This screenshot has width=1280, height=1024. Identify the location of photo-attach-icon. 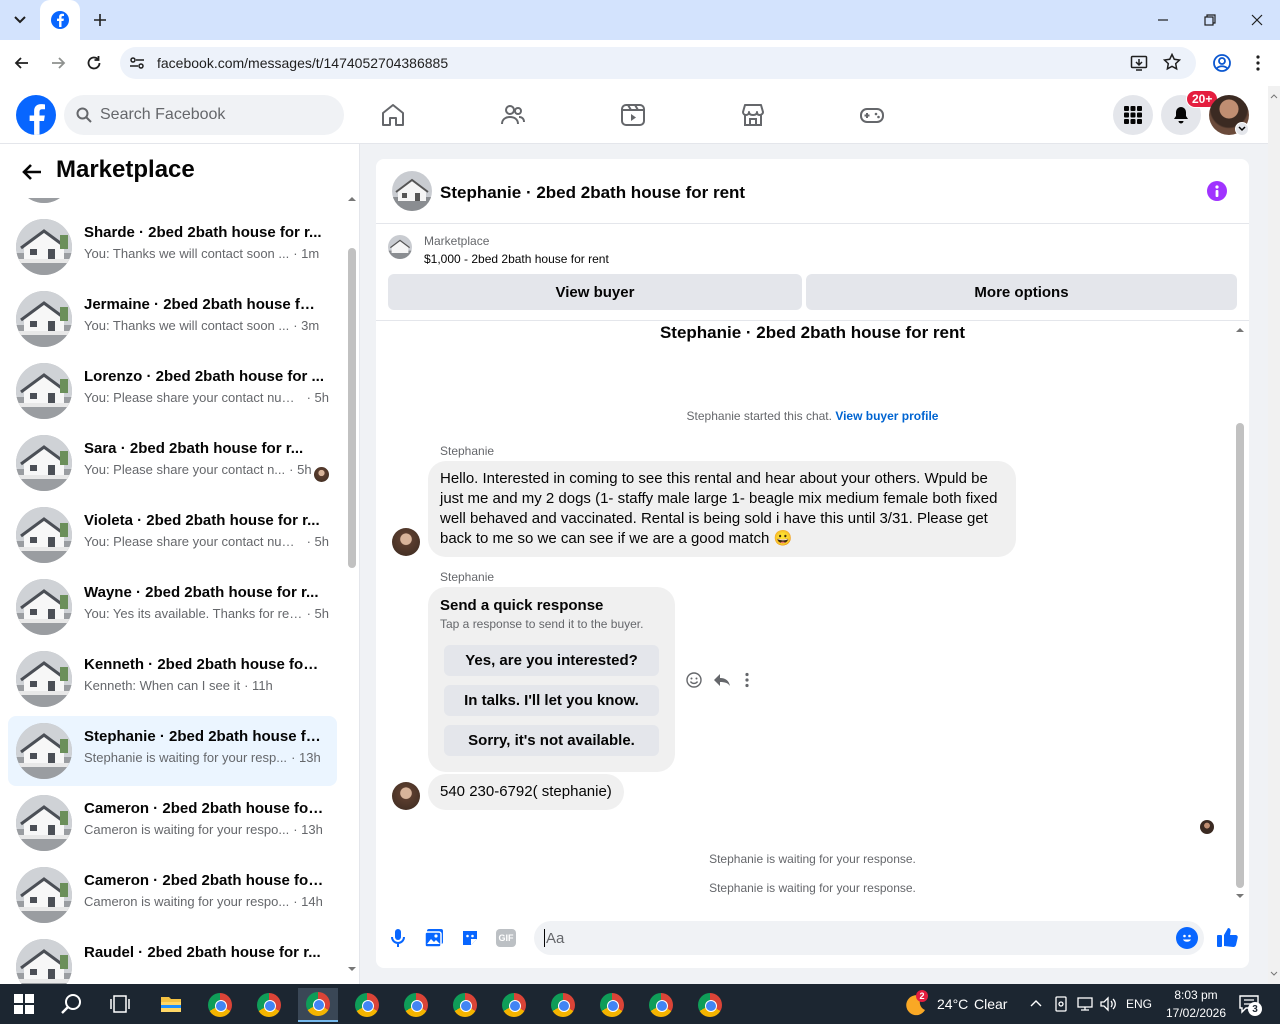
(434, 938).